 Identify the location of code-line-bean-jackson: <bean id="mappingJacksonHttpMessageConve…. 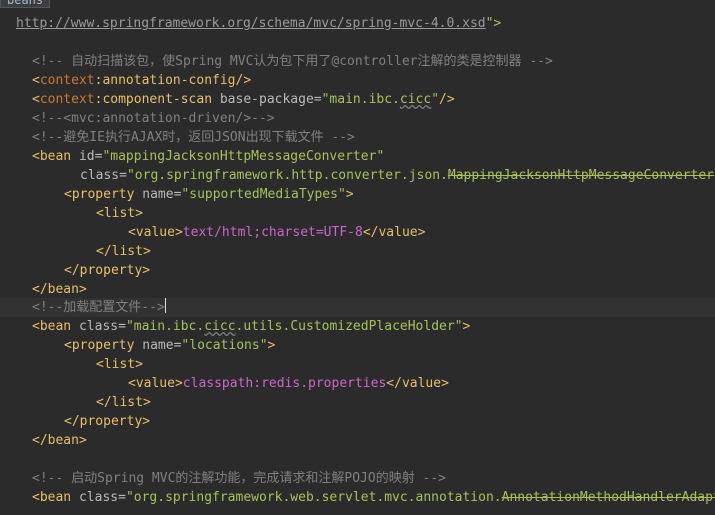
(208, 156).